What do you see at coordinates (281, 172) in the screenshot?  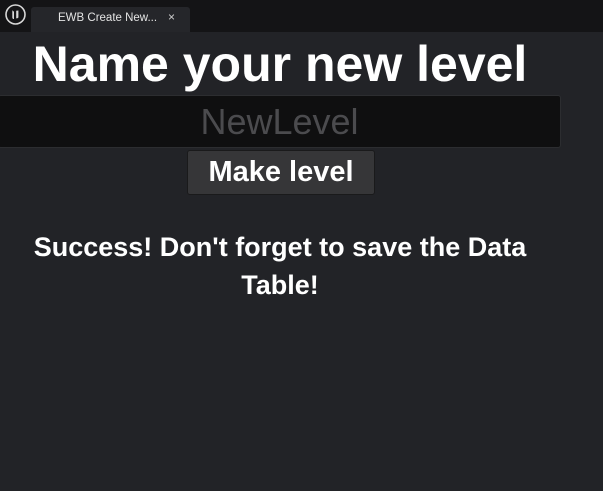 I see `make-level-button: Make level` at bounding box center [281, 172].